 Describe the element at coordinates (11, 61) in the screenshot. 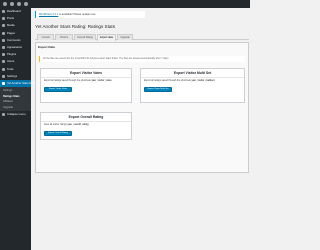

I see `sidebar-item-label: Users` at that location.